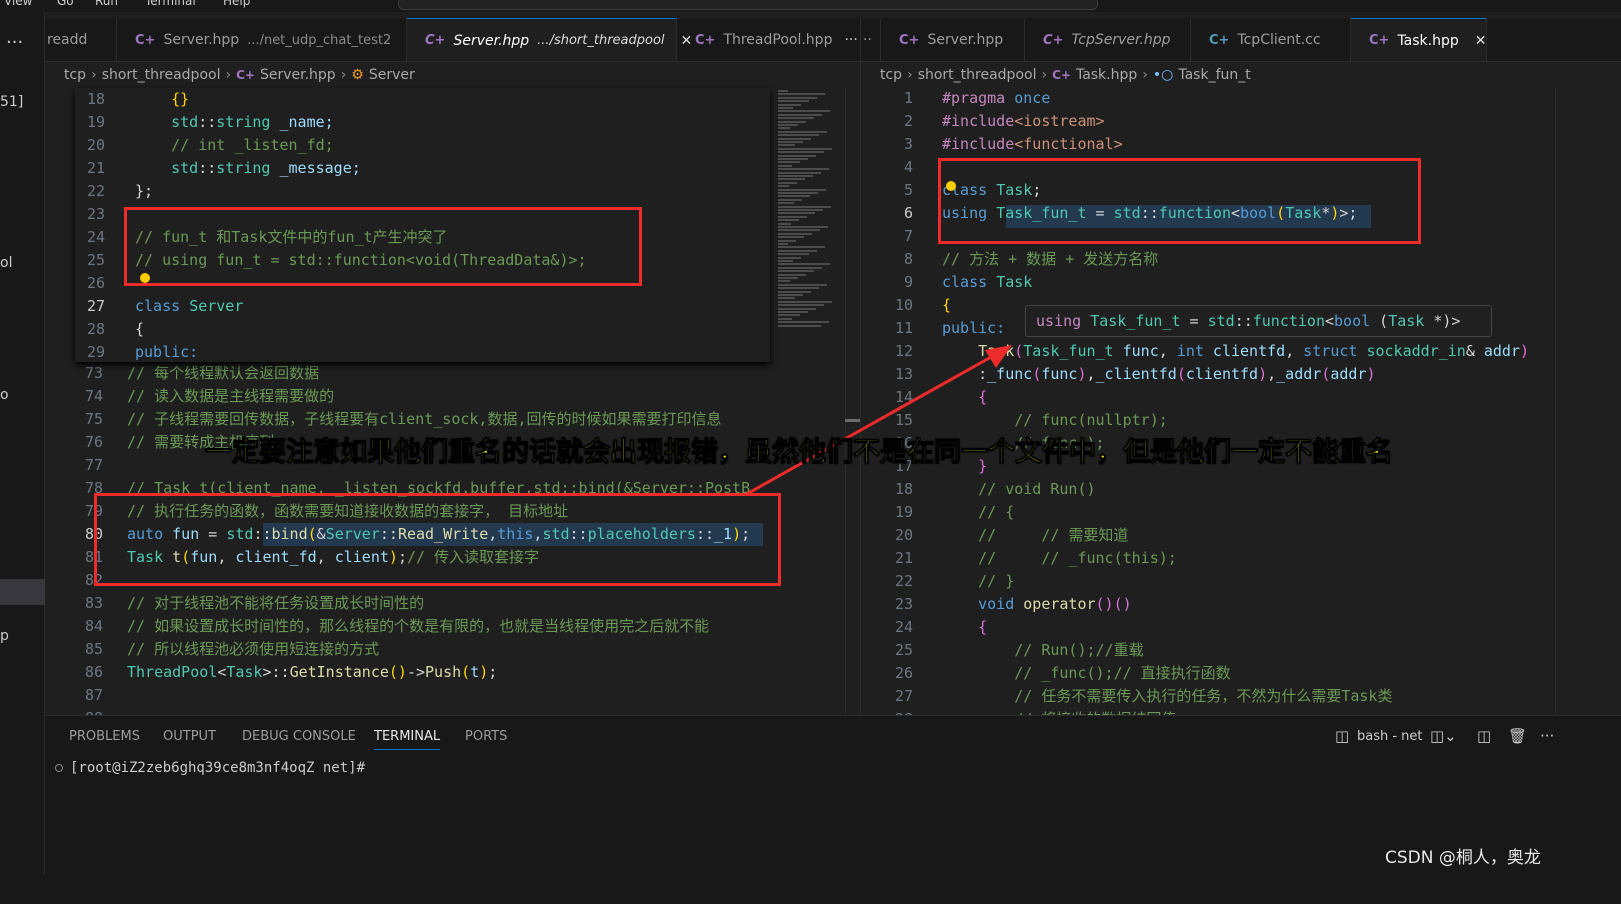 This screenshot has height=904, width=1621. I want to click on code-token: *)>, so click(1442, 321).